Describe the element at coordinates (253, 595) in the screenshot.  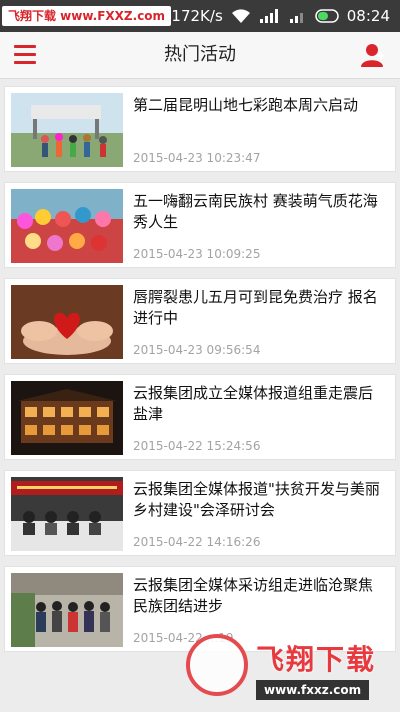
I see `article-title: 云报集团全媒体采访组走进临沧聚焦民族团结进步` at that location.